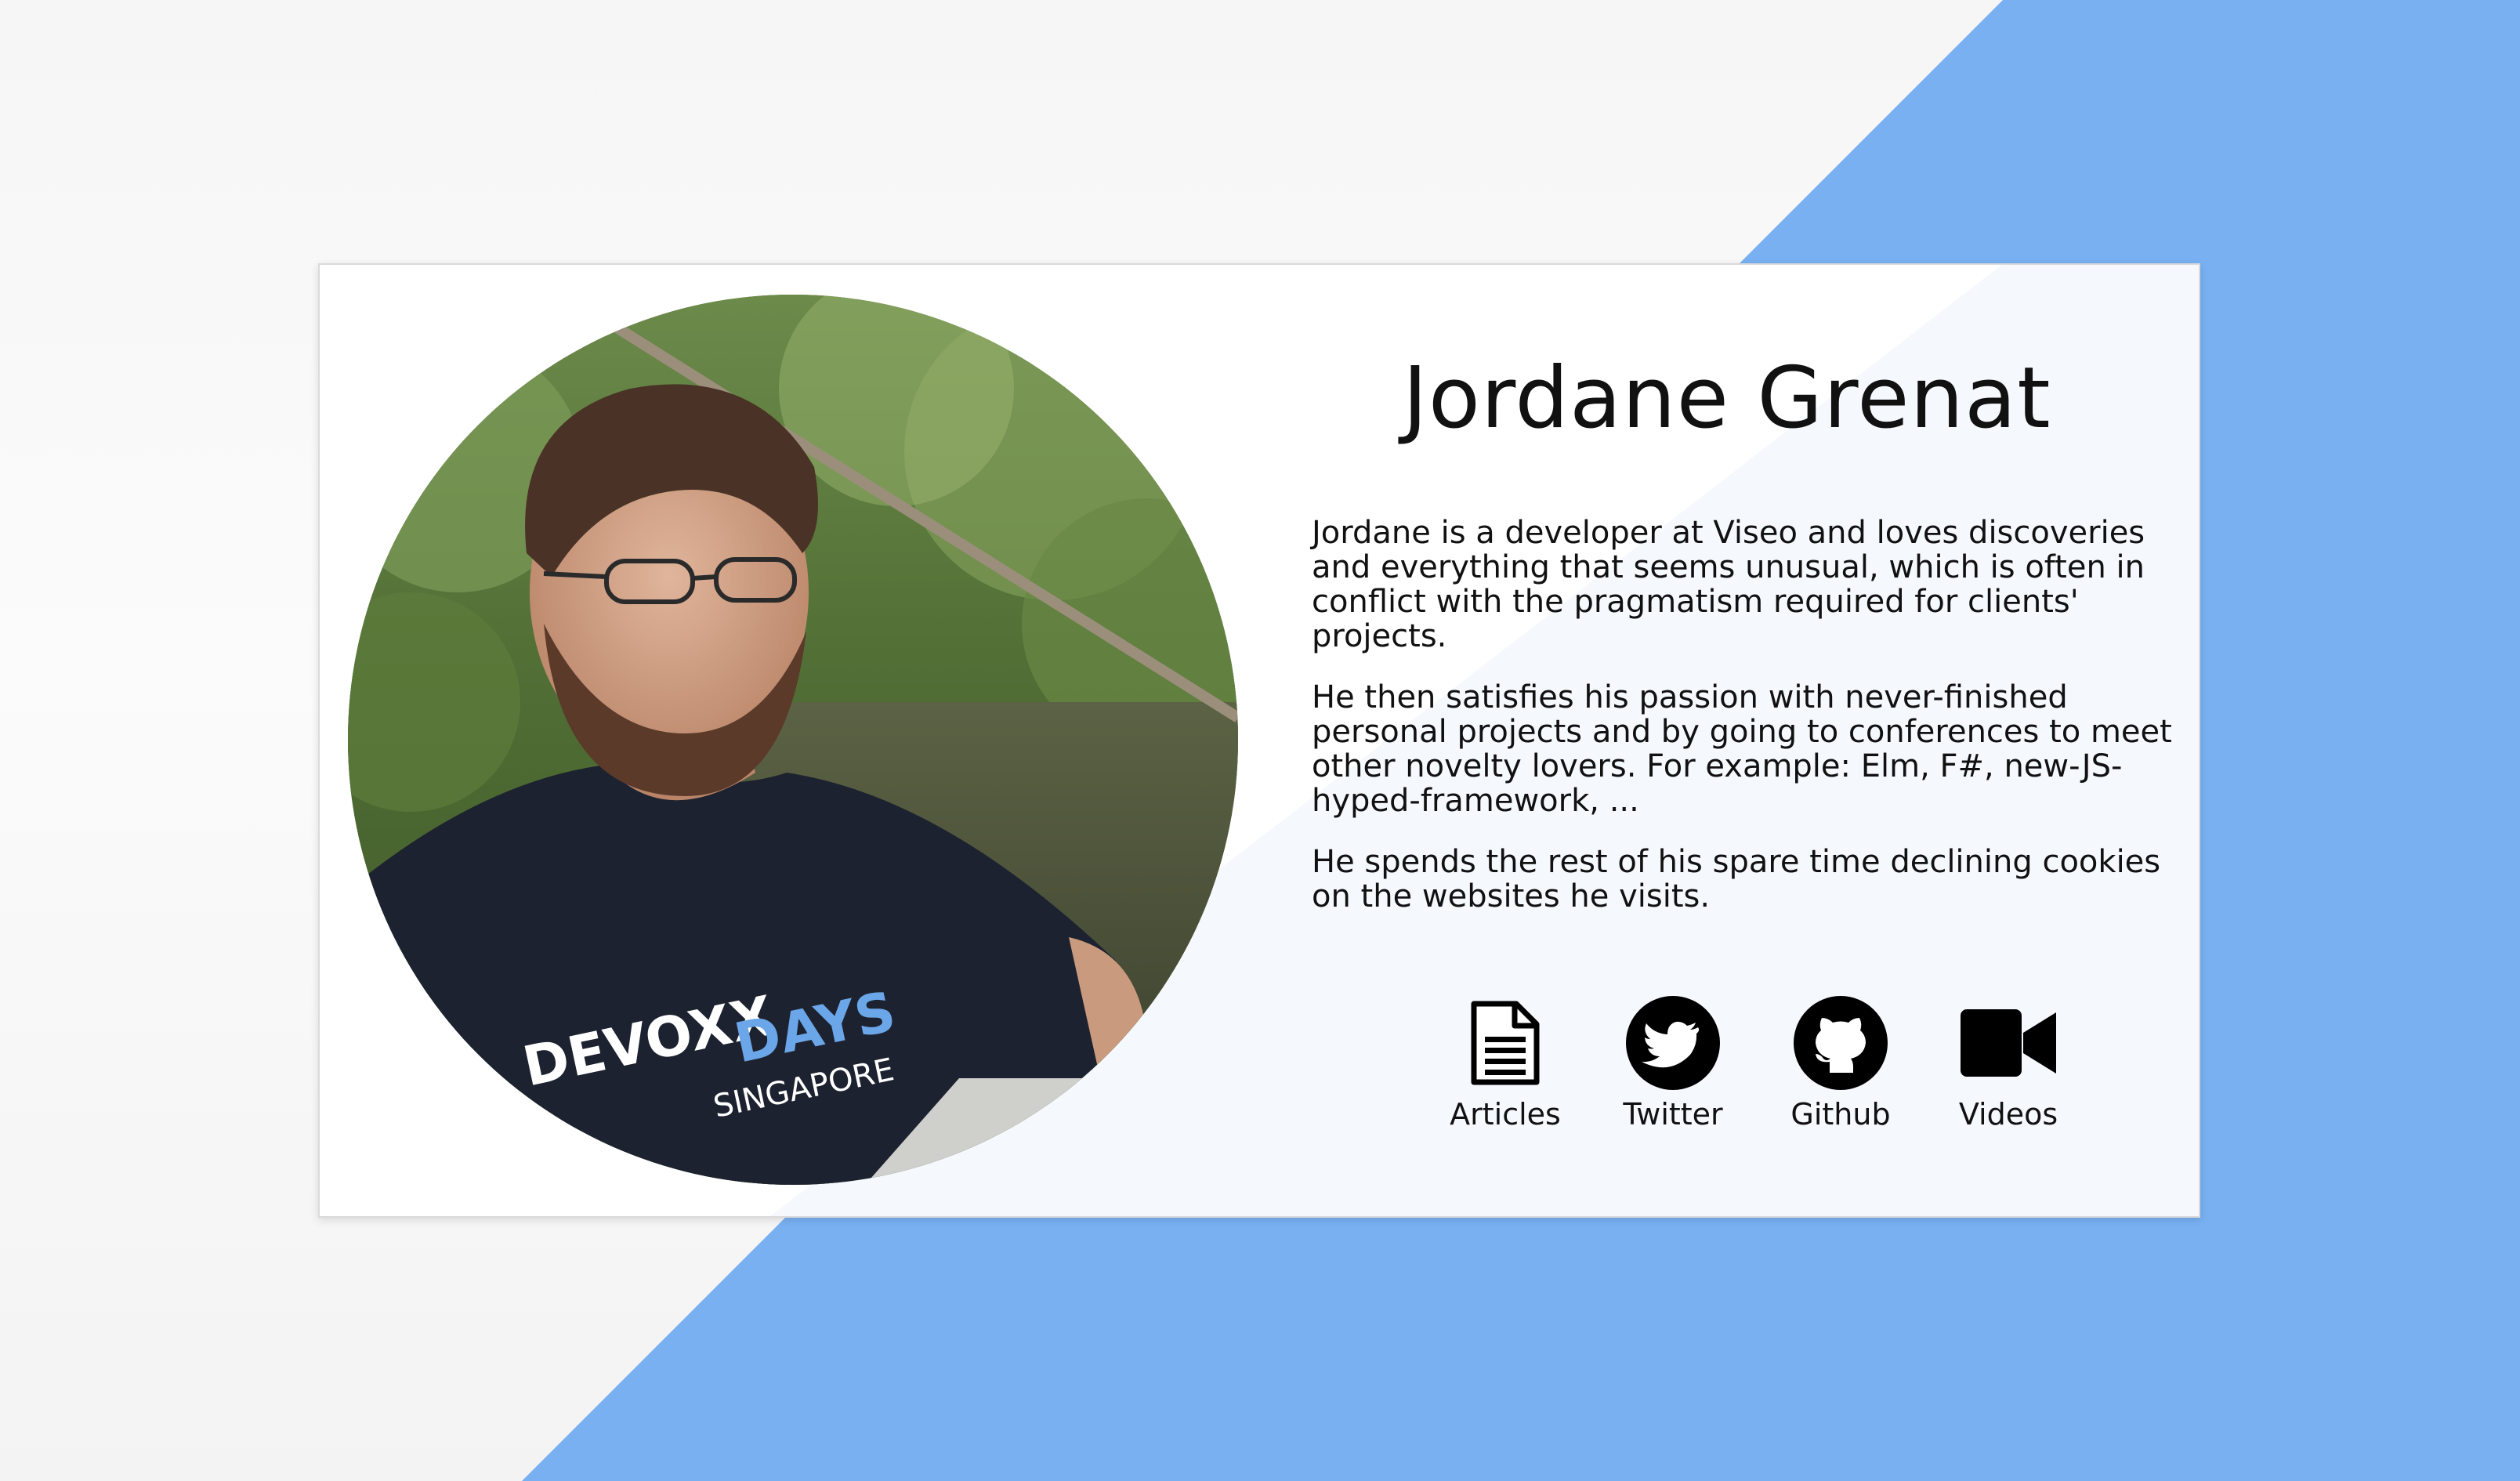  Describe the element at coordinates (1840, 1114) in the screenshot. I see `github-label: Github` at that location.